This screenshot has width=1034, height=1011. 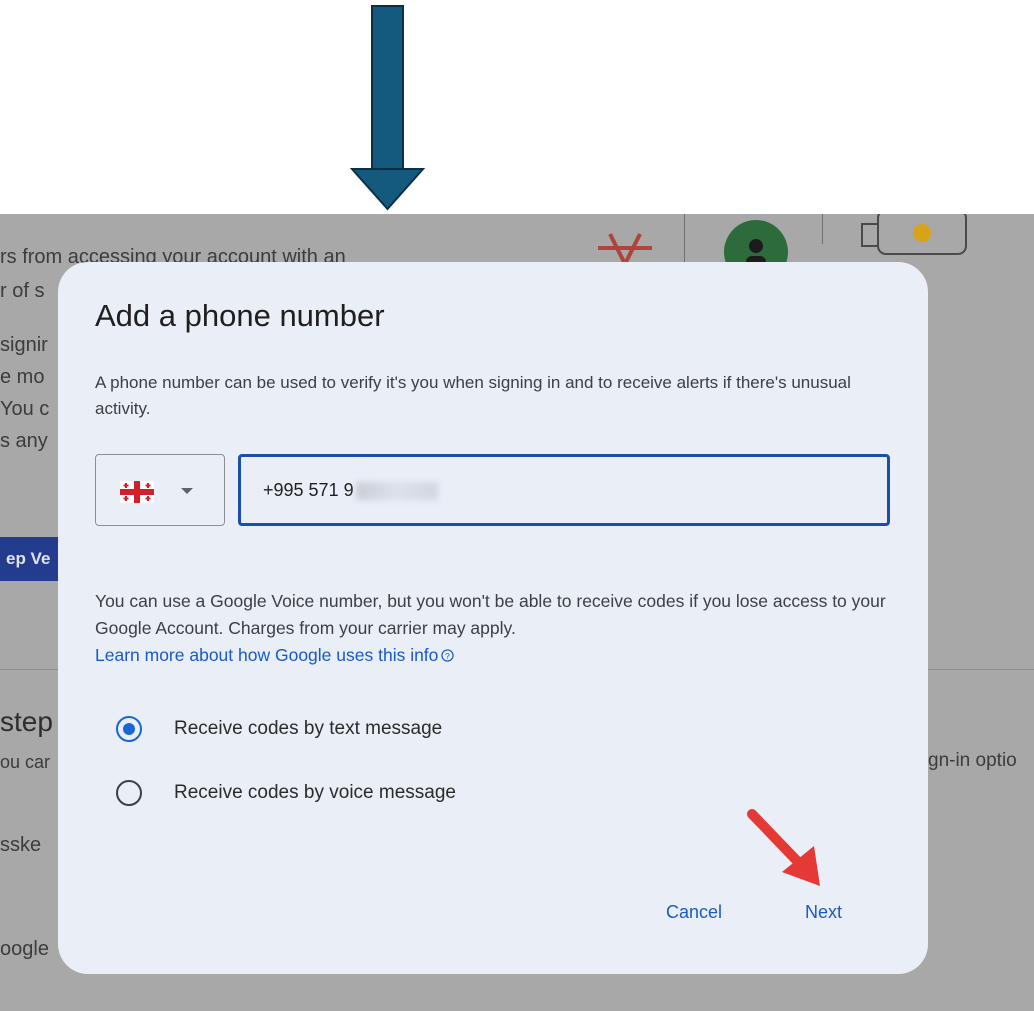 What do you see at coordinates (308, 728) in the screenshot?
I see `radio-label: Receive codes by text message` at bounding box center [308, 728].